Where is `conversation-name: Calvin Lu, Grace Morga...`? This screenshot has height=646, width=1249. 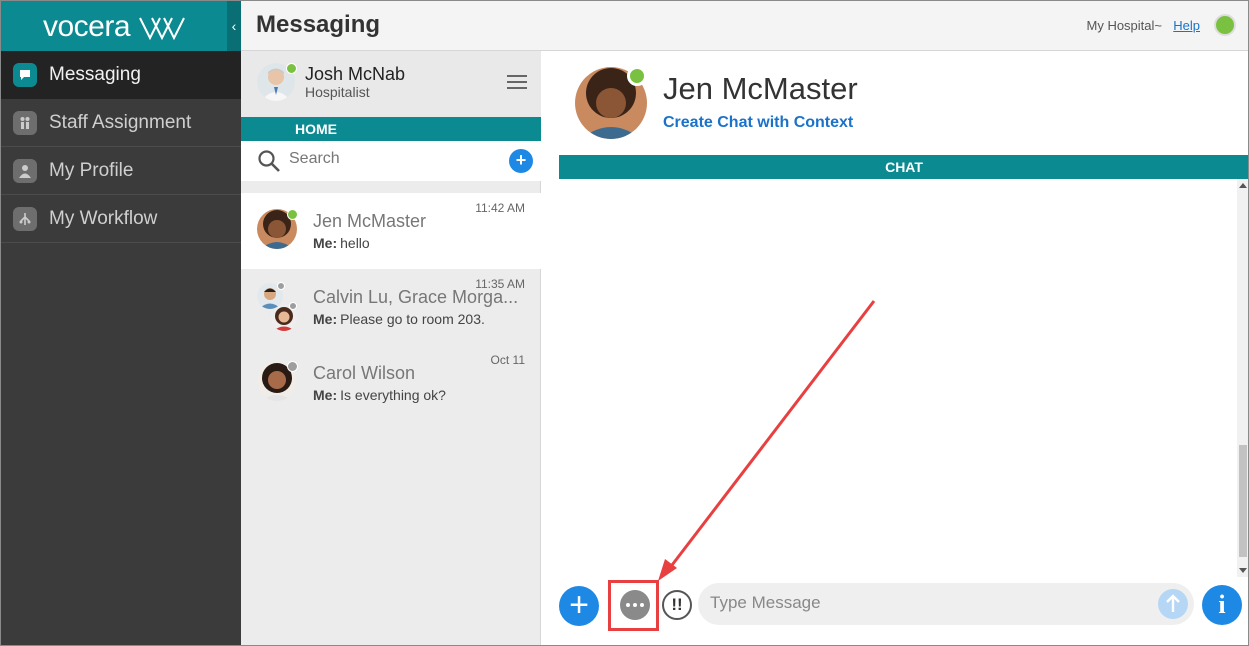
conversation-name: Calvin Lu, Grace Morga... is located at coordinates (416, 297).